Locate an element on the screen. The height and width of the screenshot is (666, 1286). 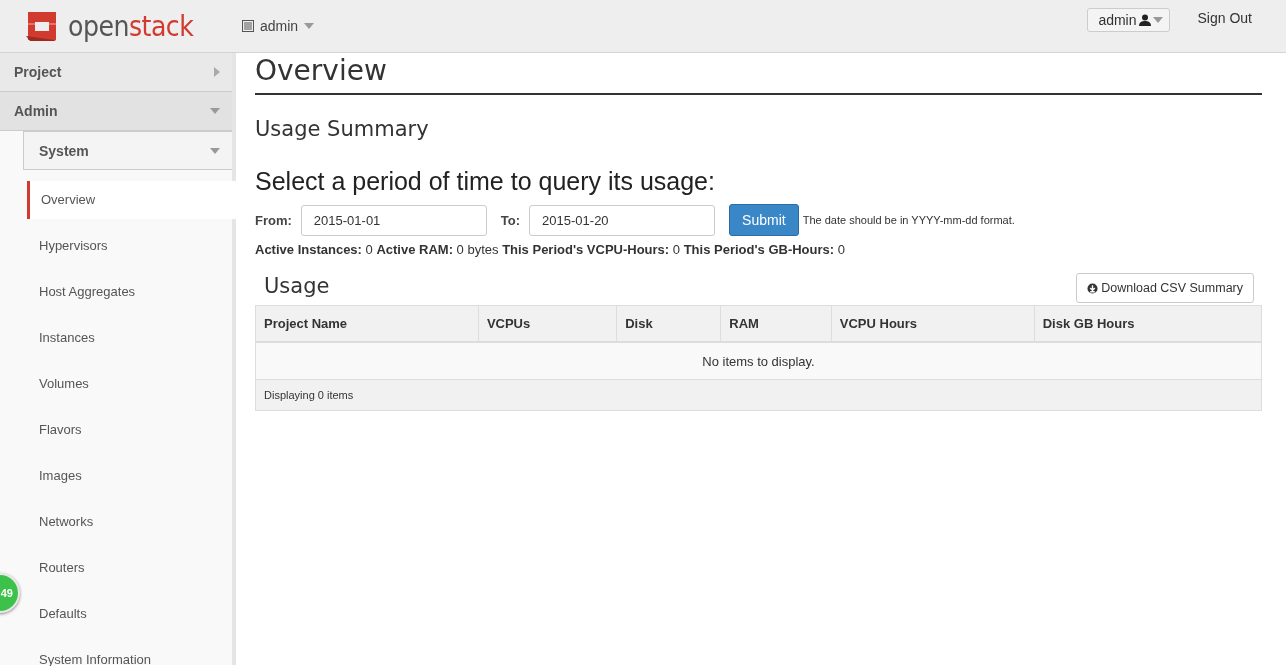
sign-out-link: Sign Out is located at coordinates (1224, 18).